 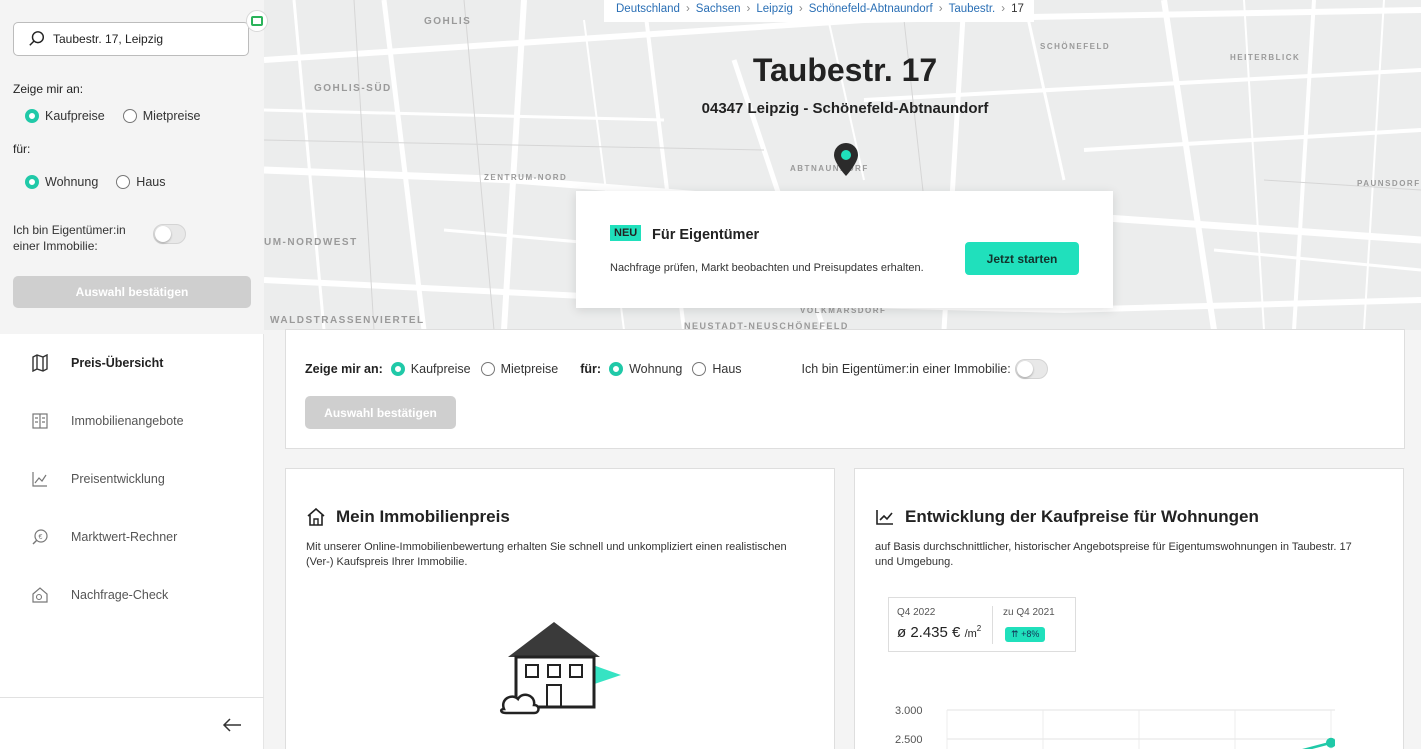 What do you see at coordinates (353, 88) in the screenshot?
I see `map-label: GOHLIS-SÜD` at bounding box center [353, 88].